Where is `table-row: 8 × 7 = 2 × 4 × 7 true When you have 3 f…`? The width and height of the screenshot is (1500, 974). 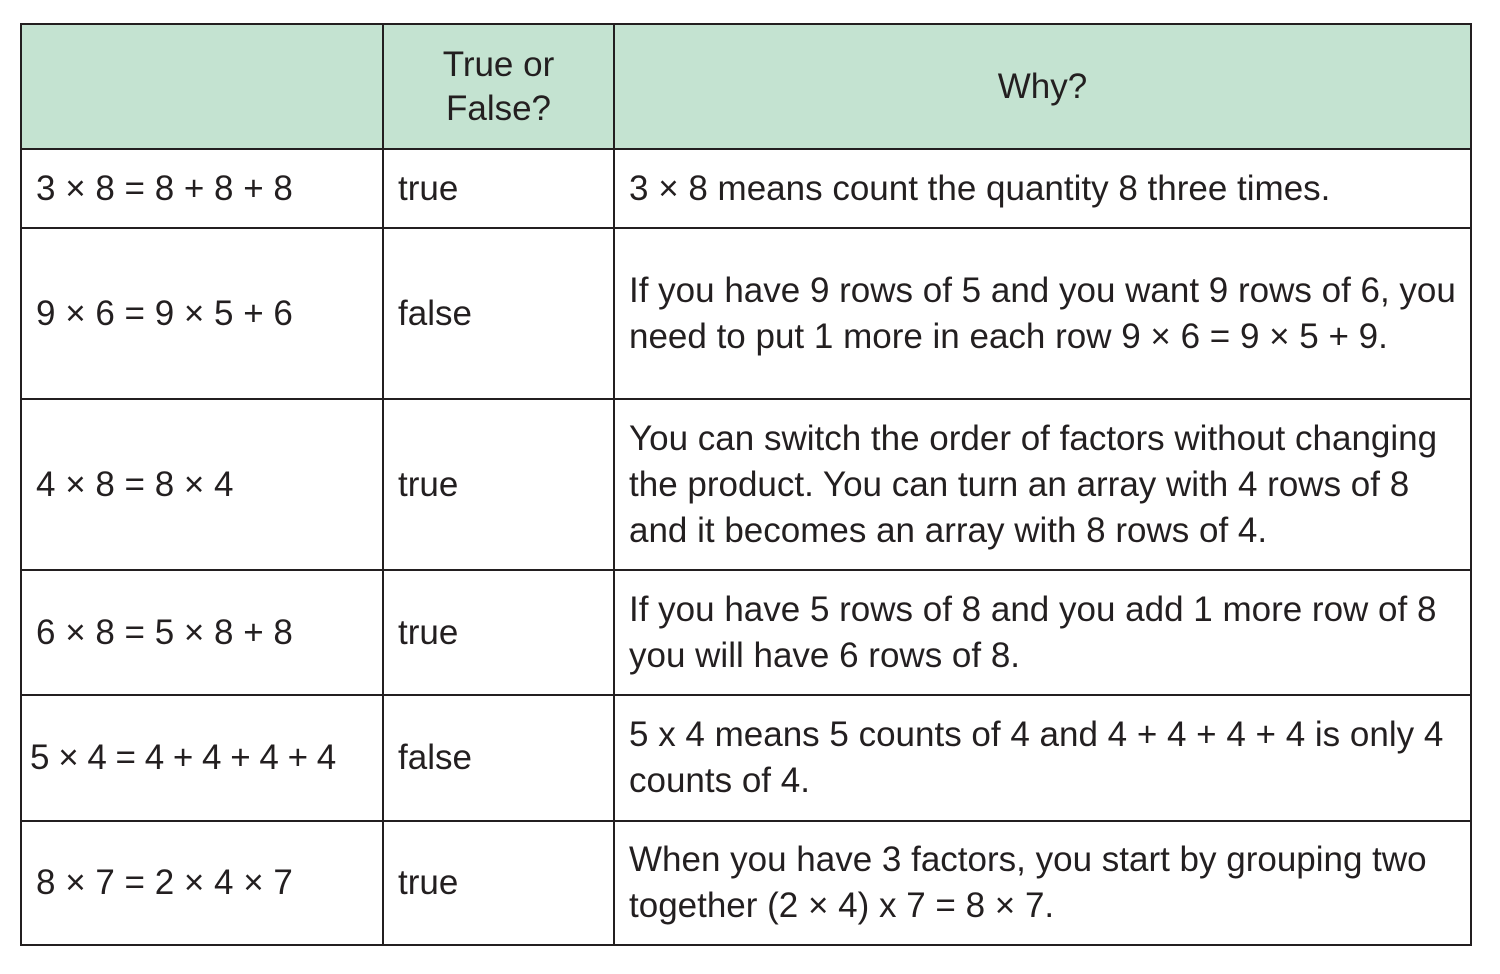
table-row: 8 × 7 = 2 × 4 × 7 true When you have 3 f… is located at coordinates (746, 883).